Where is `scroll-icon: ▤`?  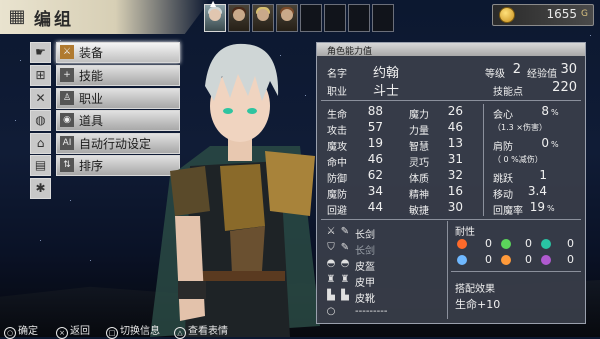
scroll-icon: ▤ is located at coordinates (40, 165).